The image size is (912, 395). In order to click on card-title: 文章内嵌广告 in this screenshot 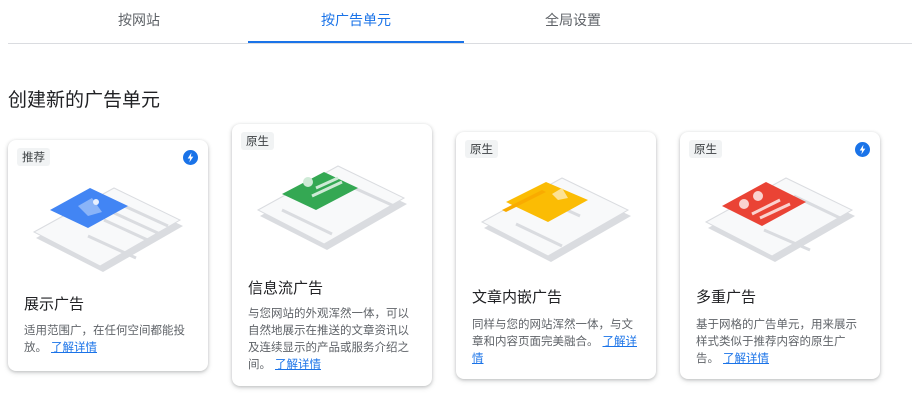, I will do `click(517, 297)`.